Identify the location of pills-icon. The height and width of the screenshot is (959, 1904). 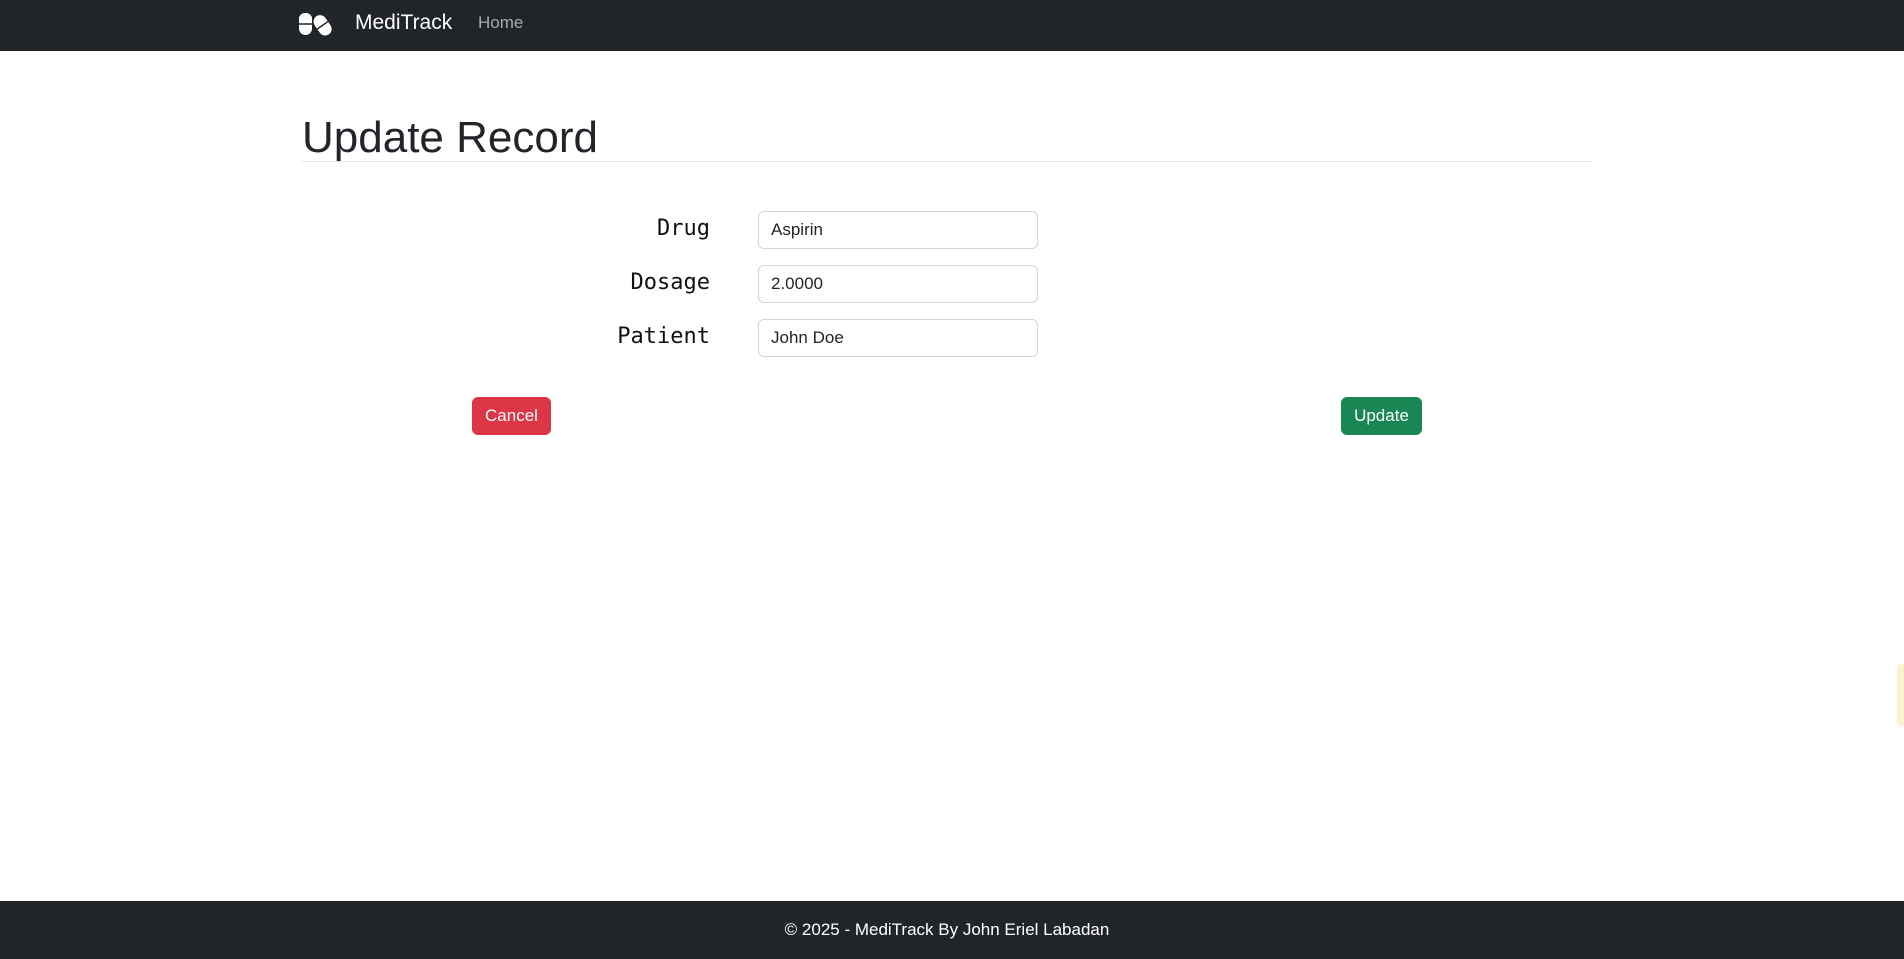
(315, 24).